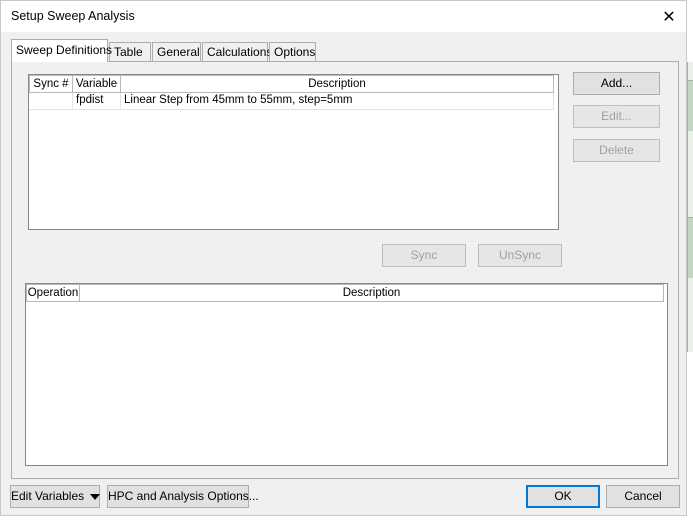 The image size is (693, 529). I want to click on cell-variable: fpdist, so click(97, 101).